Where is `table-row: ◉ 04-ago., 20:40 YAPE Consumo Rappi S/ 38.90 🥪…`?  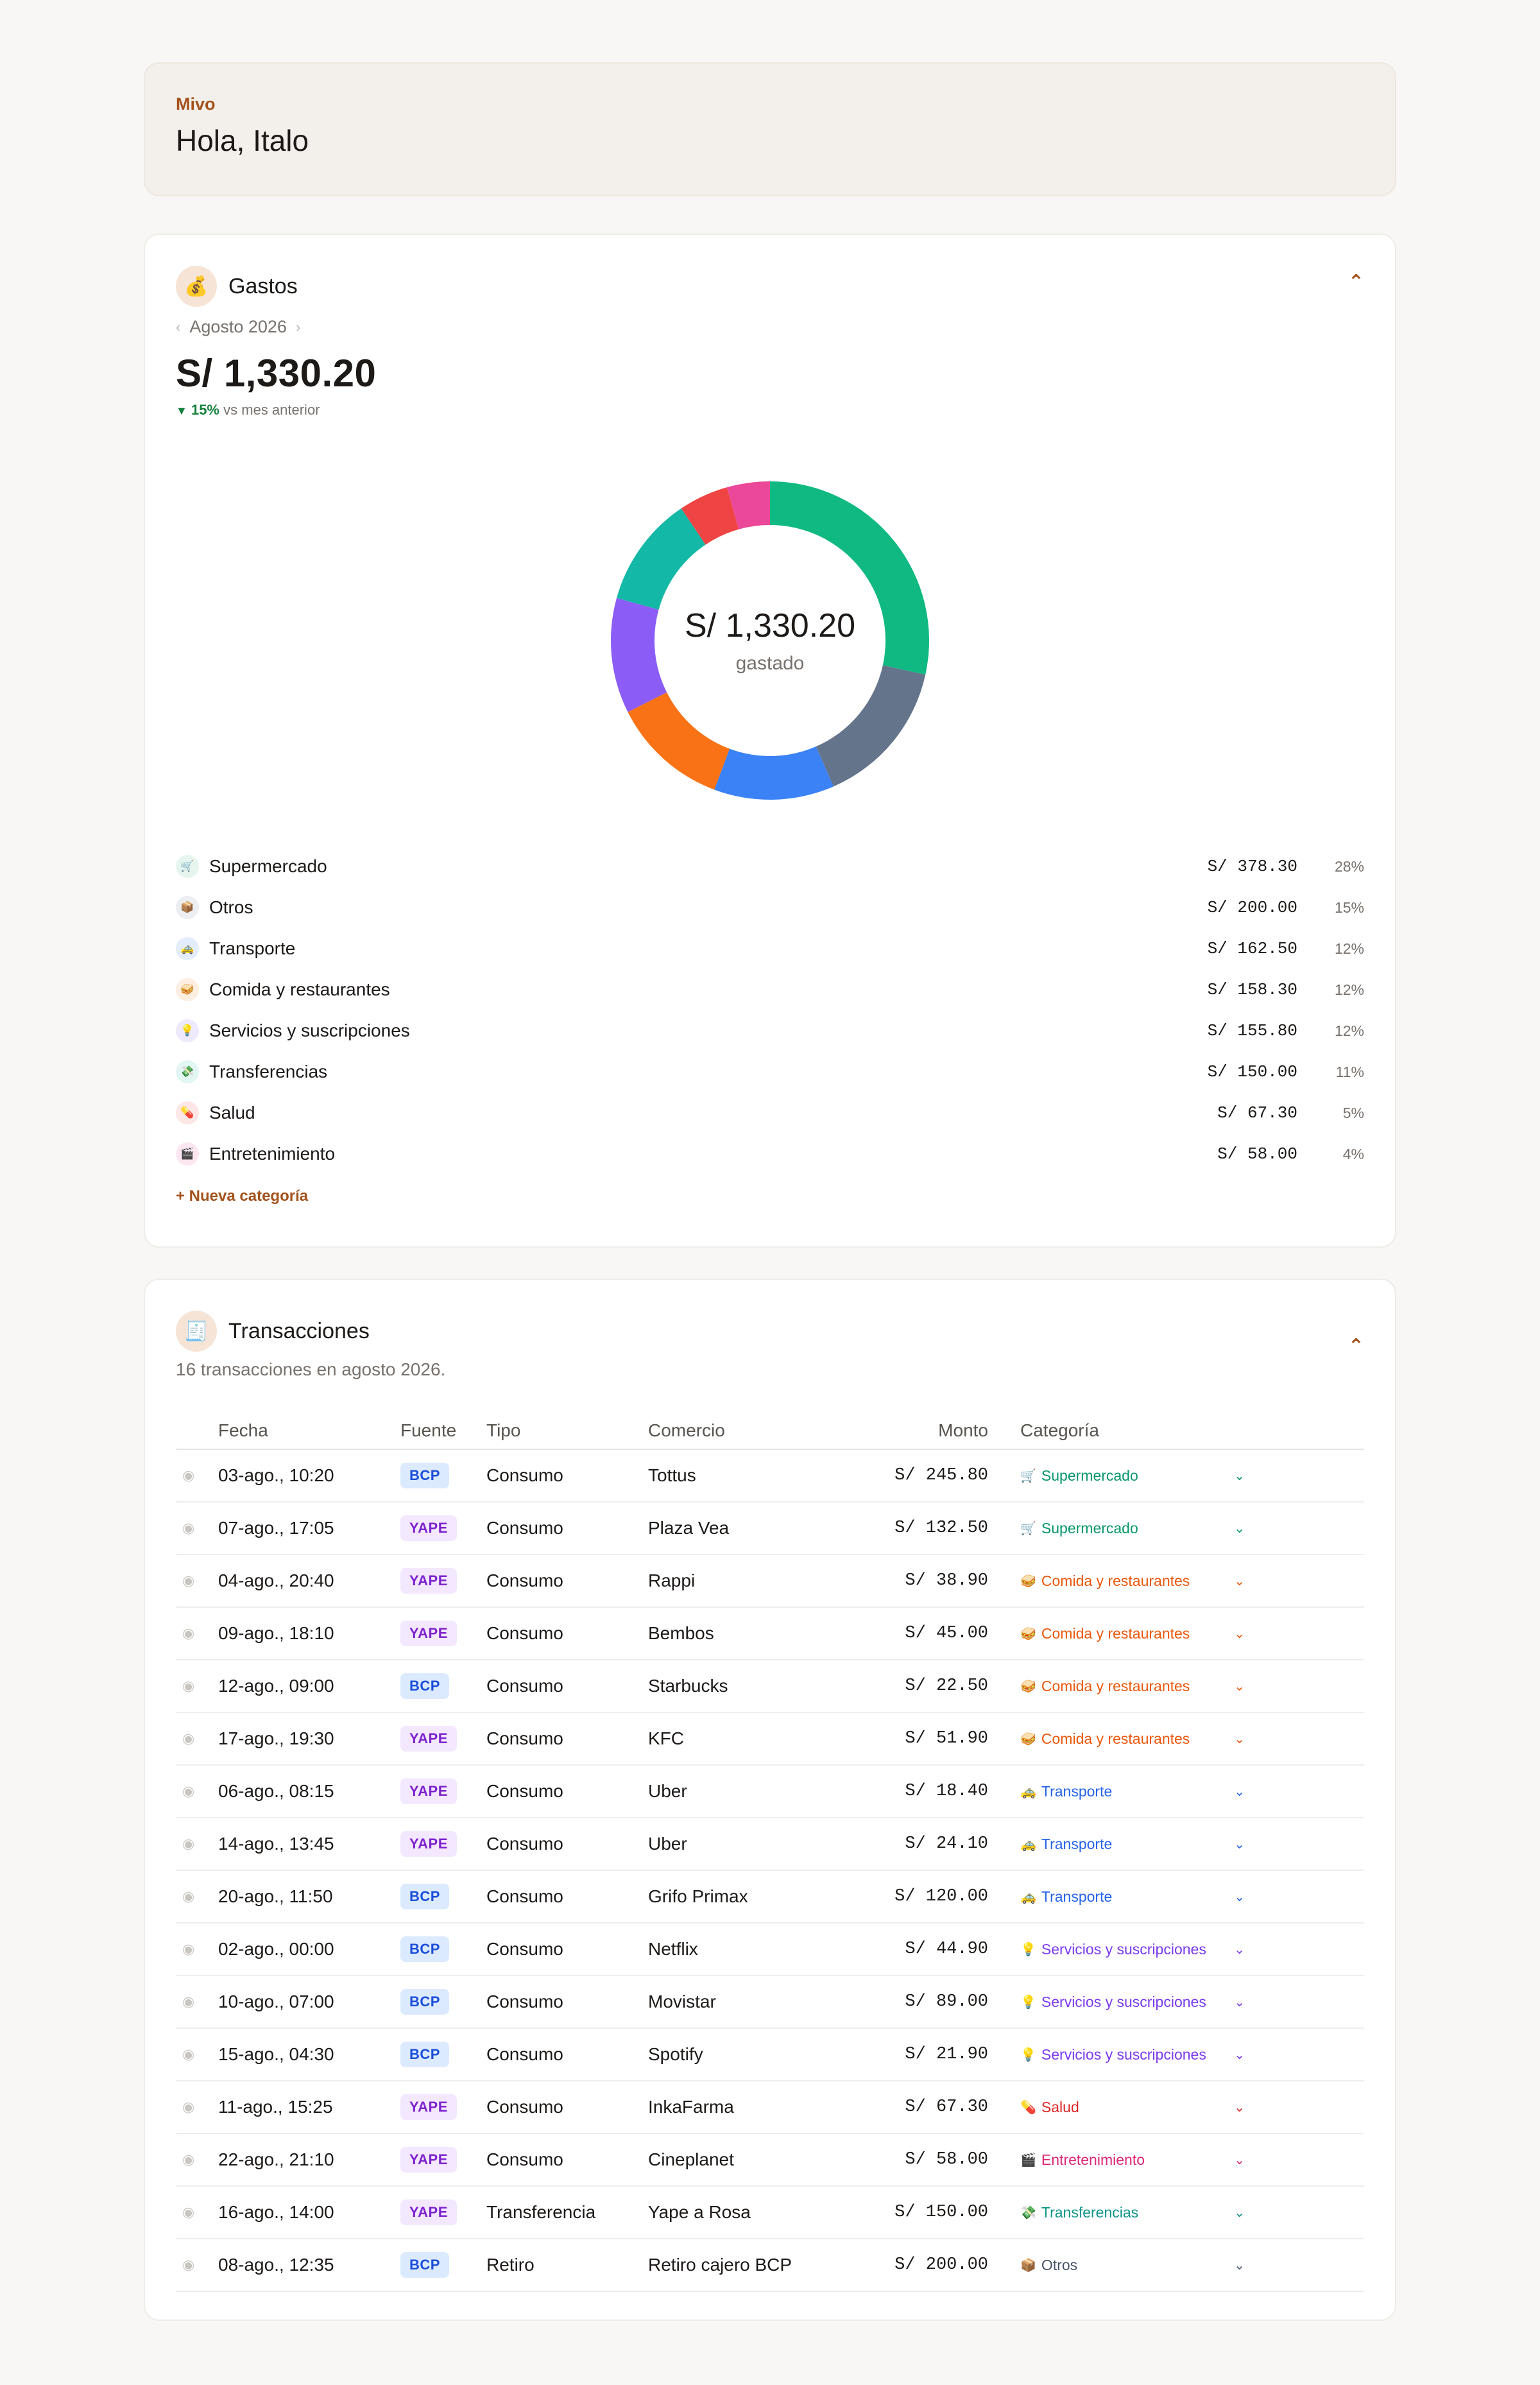 table-row: ◉ 04-ago., 20:40 YAPE Consumo Rappi S/ 38.90 🥪… is located at coordinates (770, 1581).